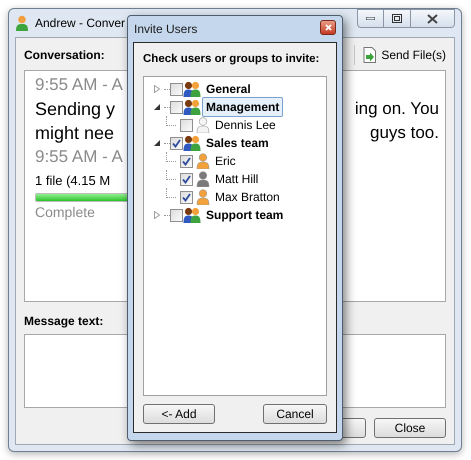  What do you see at coordinates (80, 23) in the screenshot?
I see `window-title: Andrew - Conver` at bounding box center [80, 23].